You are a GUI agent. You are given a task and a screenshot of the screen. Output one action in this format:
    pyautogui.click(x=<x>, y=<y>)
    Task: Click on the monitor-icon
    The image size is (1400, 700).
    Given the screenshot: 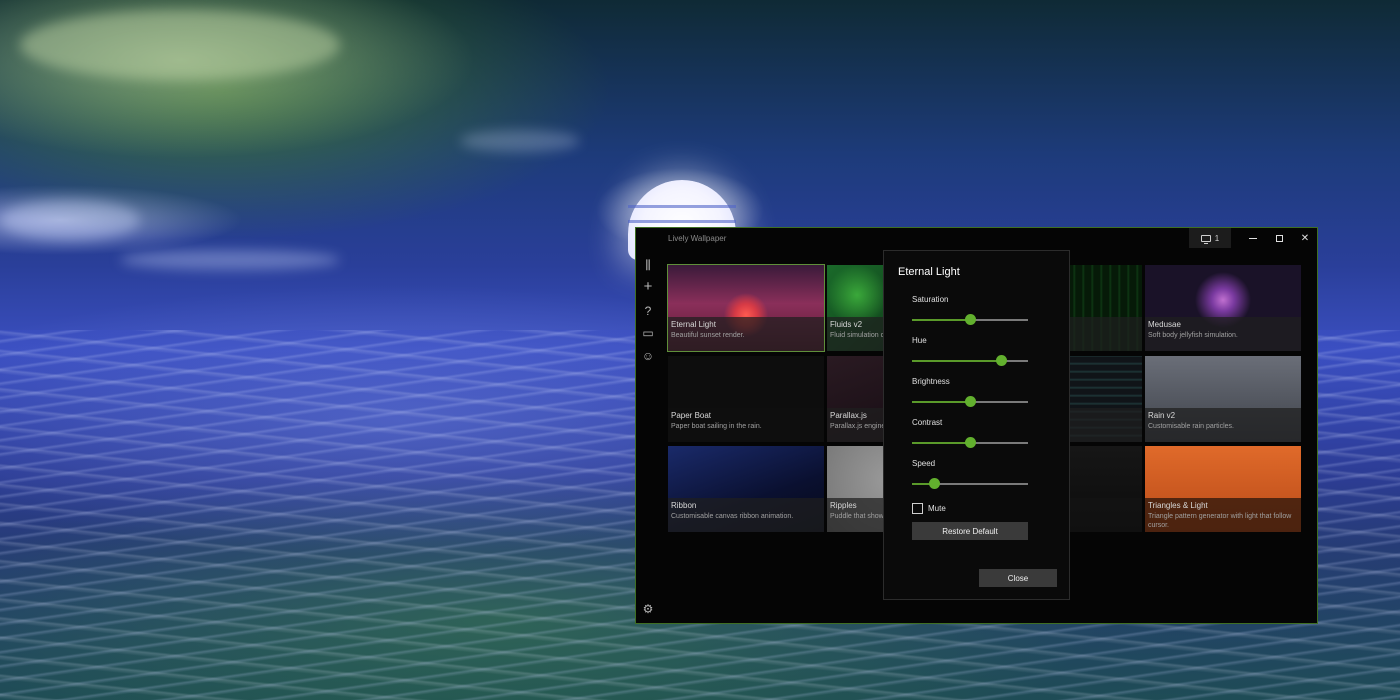 What is the action you would take?
    pyautogui.click(x=1205, y=239)
    